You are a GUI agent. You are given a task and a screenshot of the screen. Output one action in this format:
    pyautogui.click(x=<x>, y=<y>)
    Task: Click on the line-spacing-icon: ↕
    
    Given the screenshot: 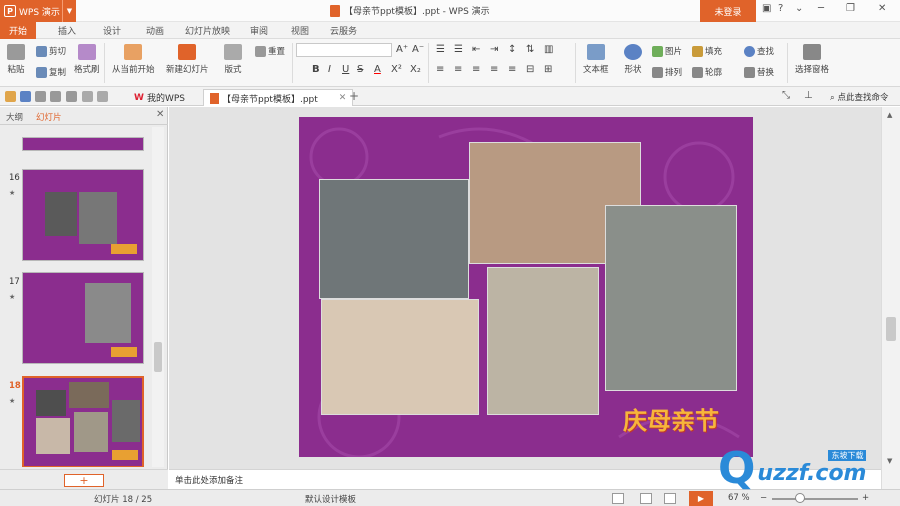 What is the action you would take?
    pyautogui.click(x=512, y=49)
    